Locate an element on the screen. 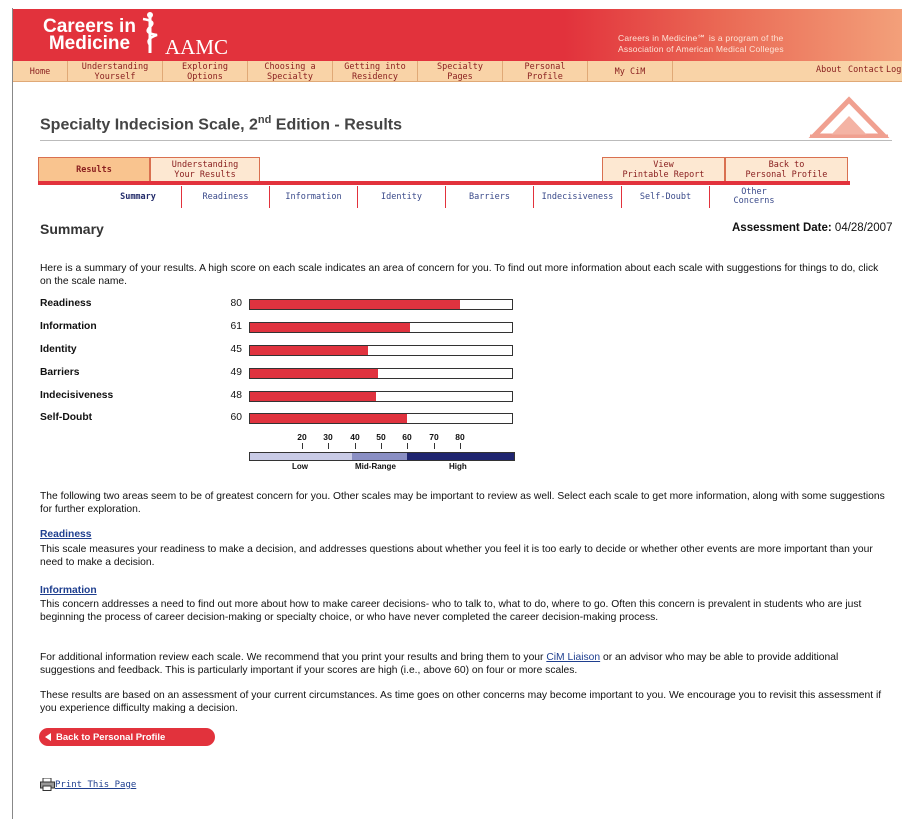 This screenshot has height=819, width=902. score-row: Barriers 49 is located at coordinates (280, 374).